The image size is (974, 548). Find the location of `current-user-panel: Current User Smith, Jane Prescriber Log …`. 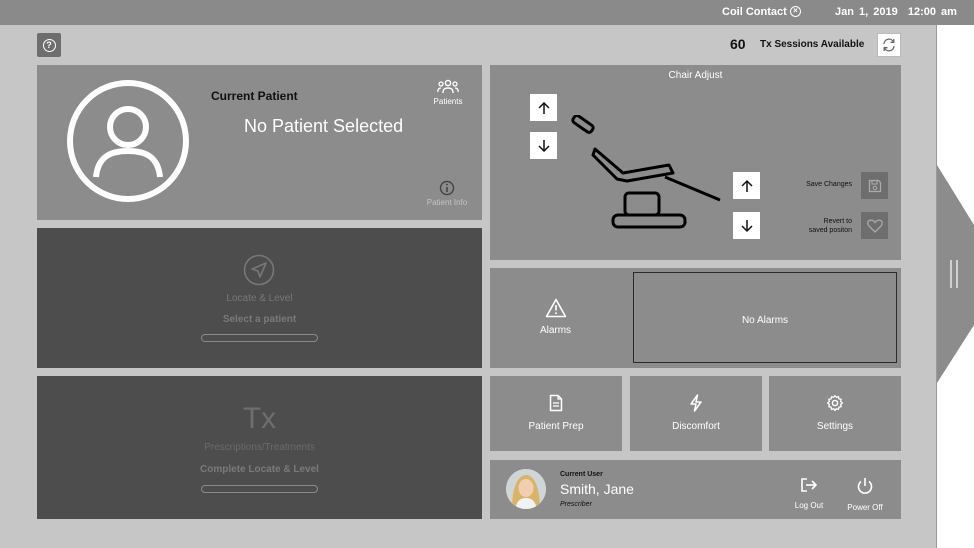

current-user-panel: Current User Smith, Jane Prescriber Log … is located at coordinates (695, 489).